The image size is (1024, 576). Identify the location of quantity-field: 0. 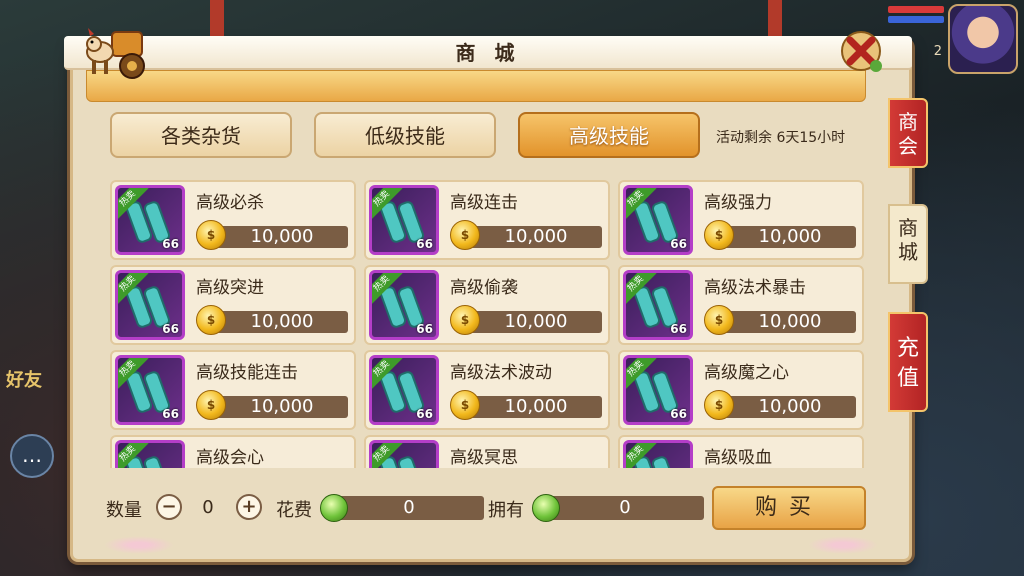
(208, 508).